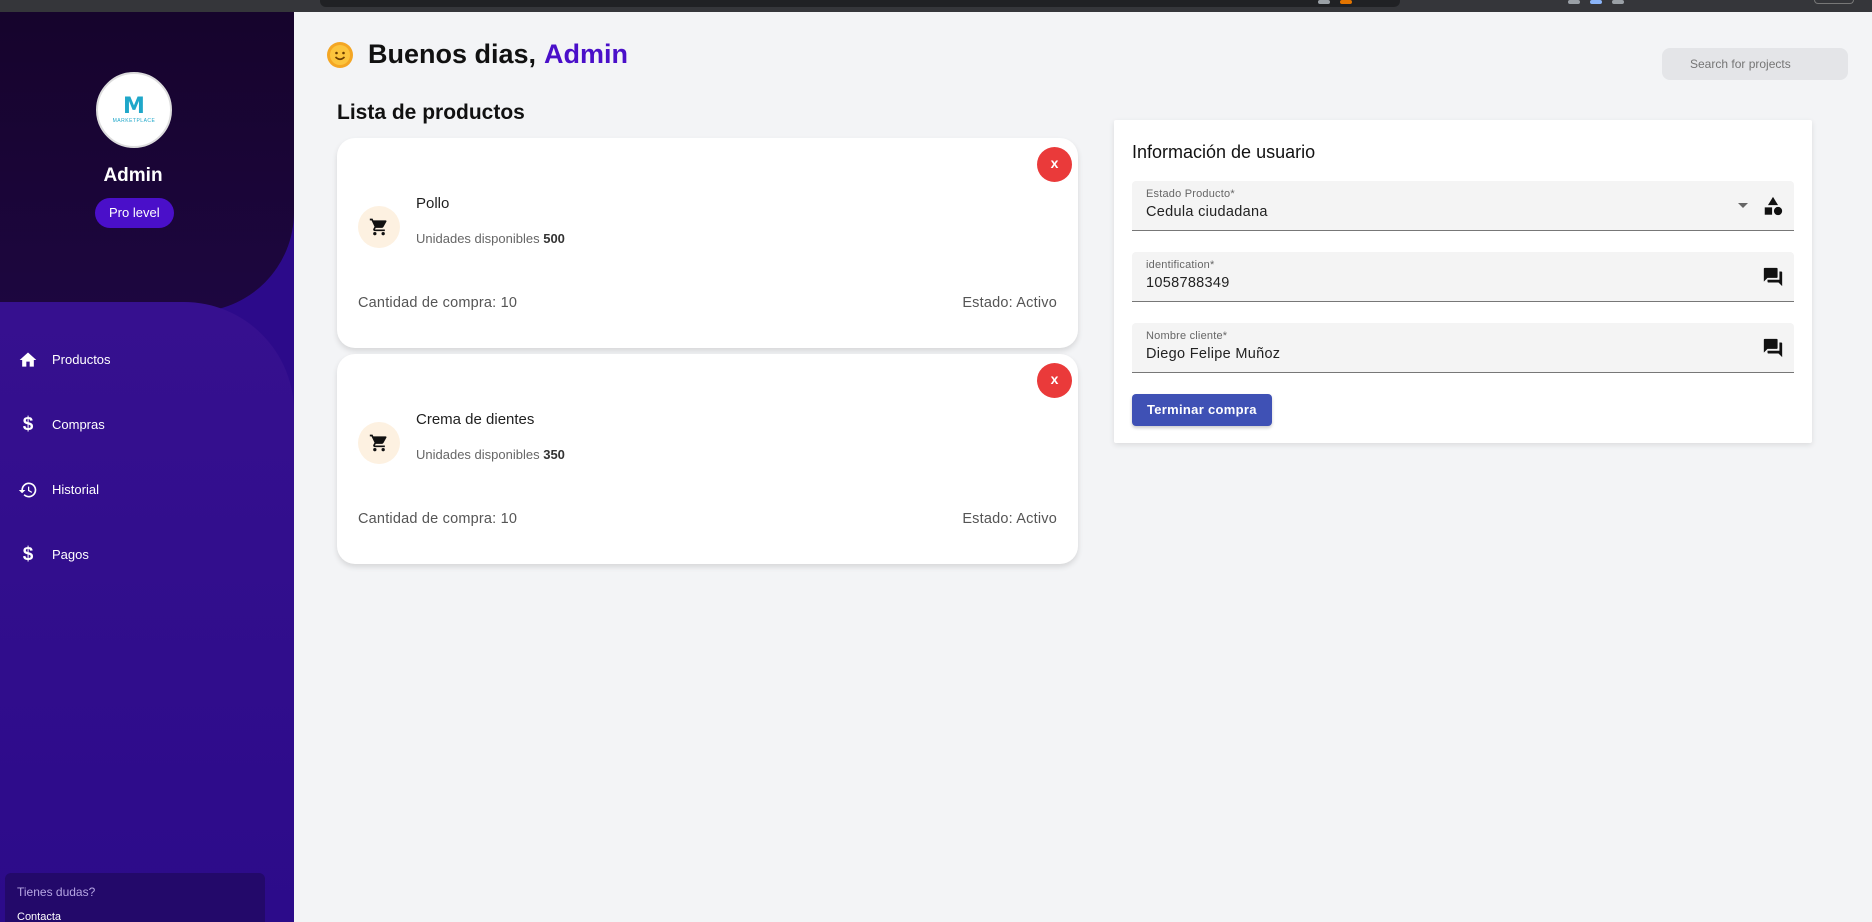 The image size is (1872, 922). Describe the element at coordinates (135, 897) in the screenshot. I see `help-box: Tienes dudas? Contacta` at that location.